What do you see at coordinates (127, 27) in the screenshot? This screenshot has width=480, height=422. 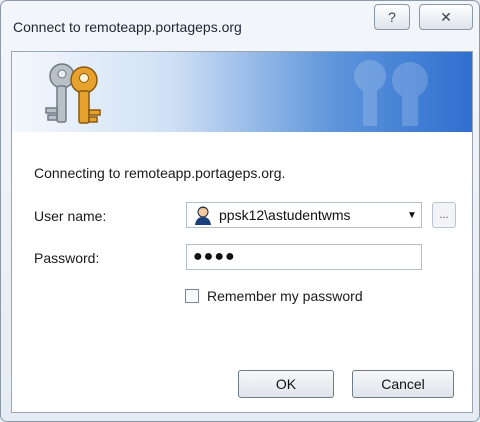 I see `window-title: Connect to remoteapp.portageps.org` at bounding box center [127, 27].